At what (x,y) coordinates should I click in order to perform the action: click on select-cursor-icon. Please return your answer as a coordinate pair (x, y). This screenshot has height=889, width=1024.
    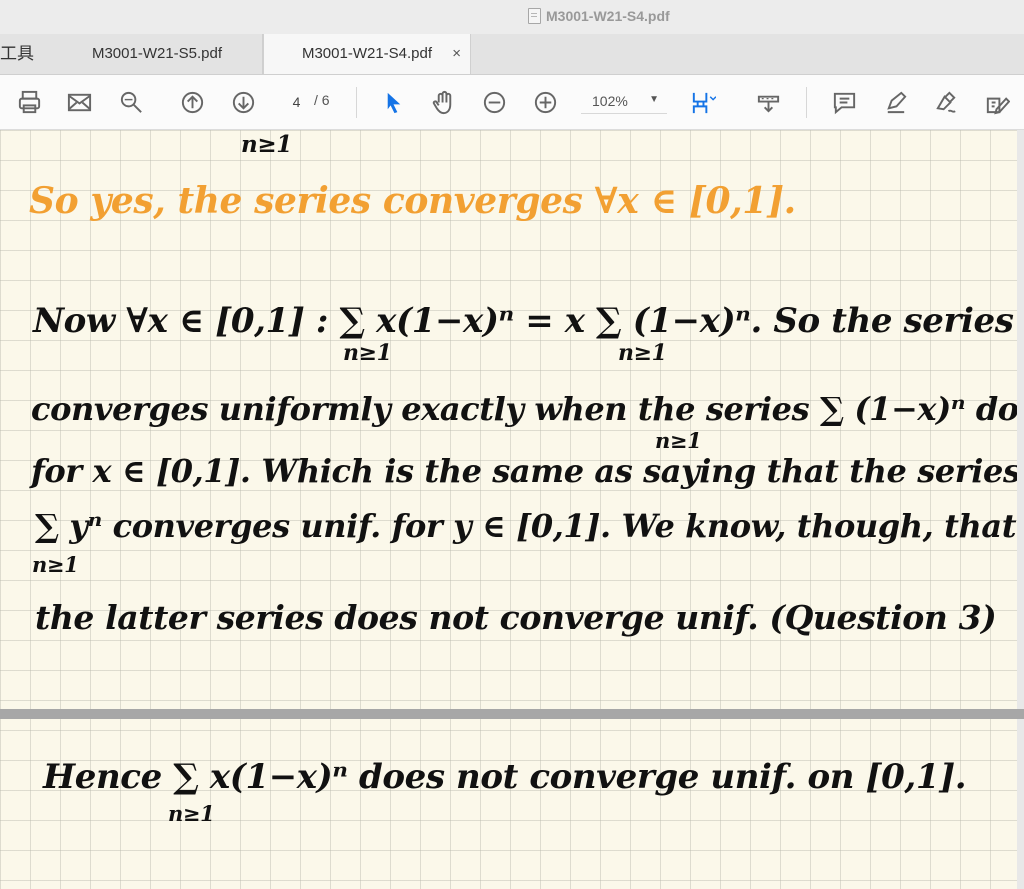
    Looking at the image, I should click on (393, 102).